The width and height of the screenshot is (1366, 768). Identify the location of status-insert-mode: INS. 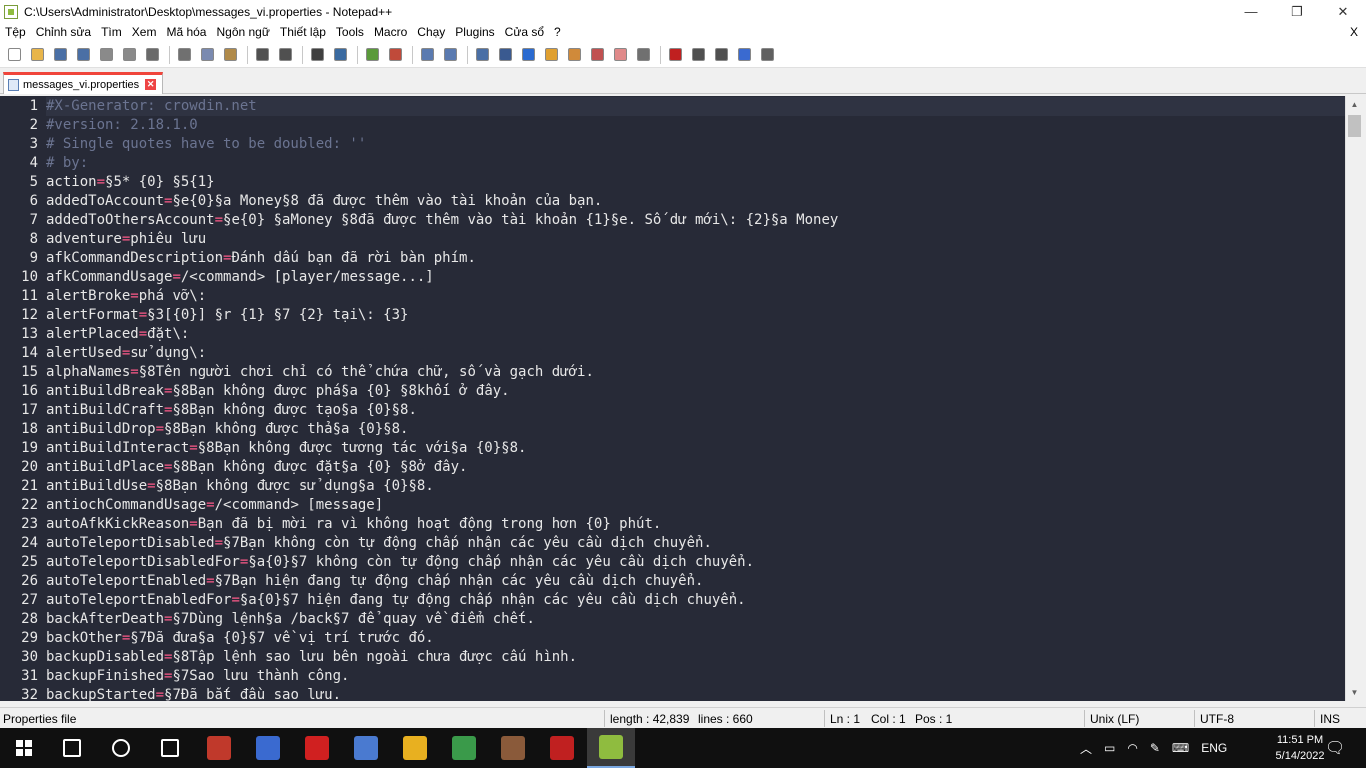
(1330, 719).